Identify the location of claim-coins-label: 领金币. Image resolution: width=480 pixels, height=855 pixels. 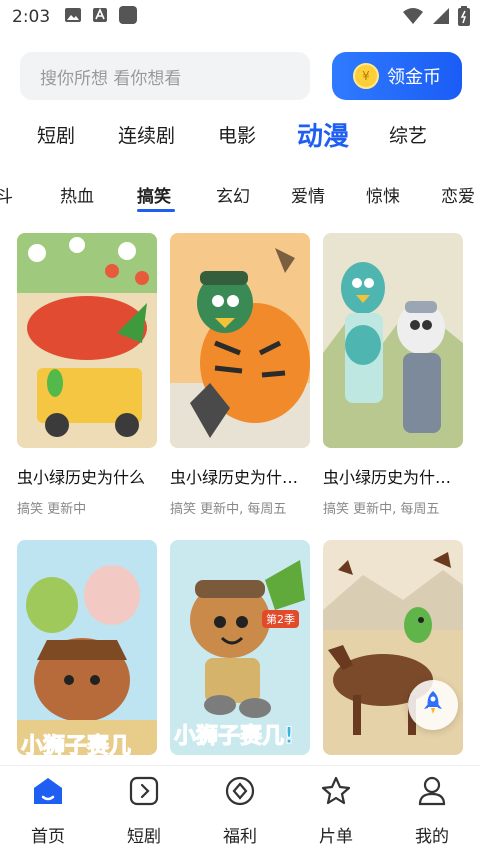
(414, 77).